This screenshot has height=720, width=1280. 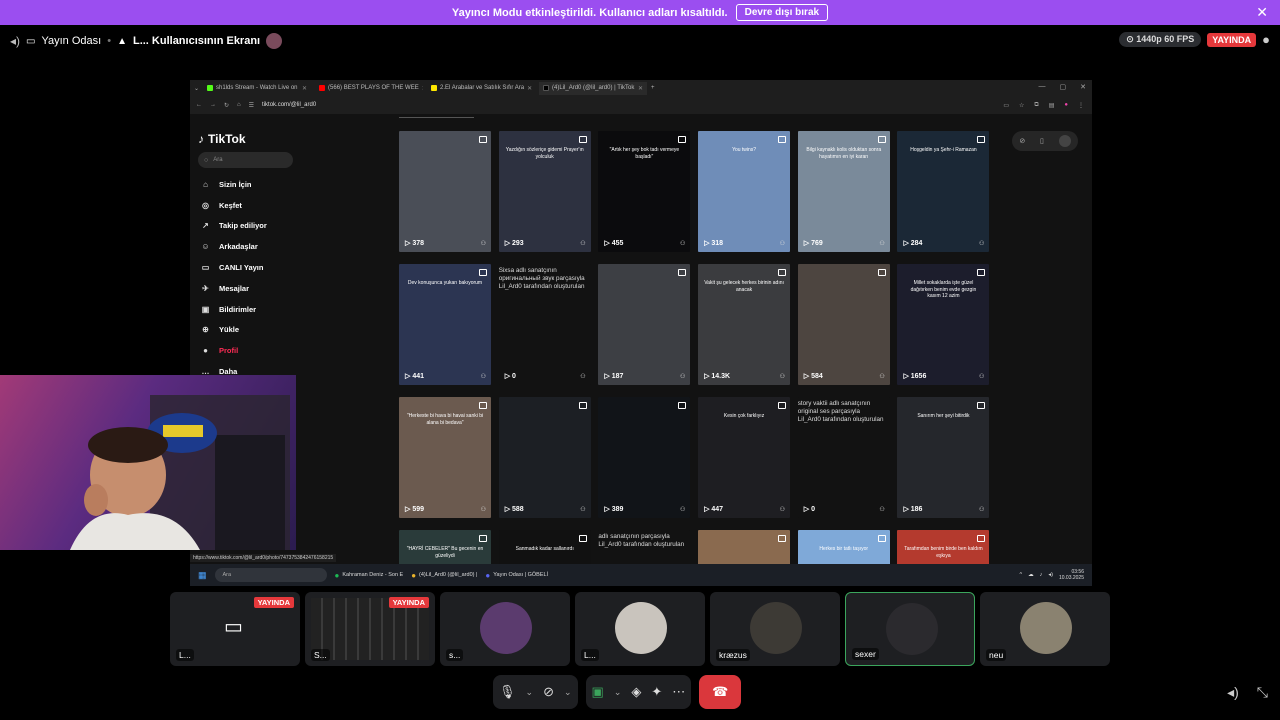 What do you see at coordinates (289, 309) in the screenshot?
I see `sidebar-item: ▣ Bildirimler` at bounding box center [289, 309].